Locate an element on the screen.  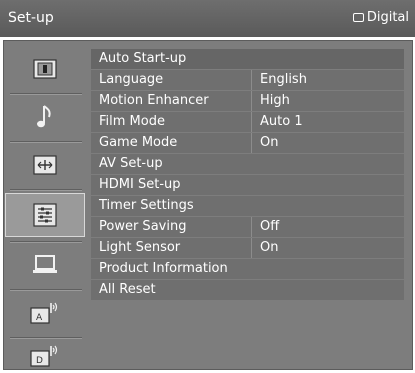
menu-item-label: Product Information is located at coordinates (163, 268).